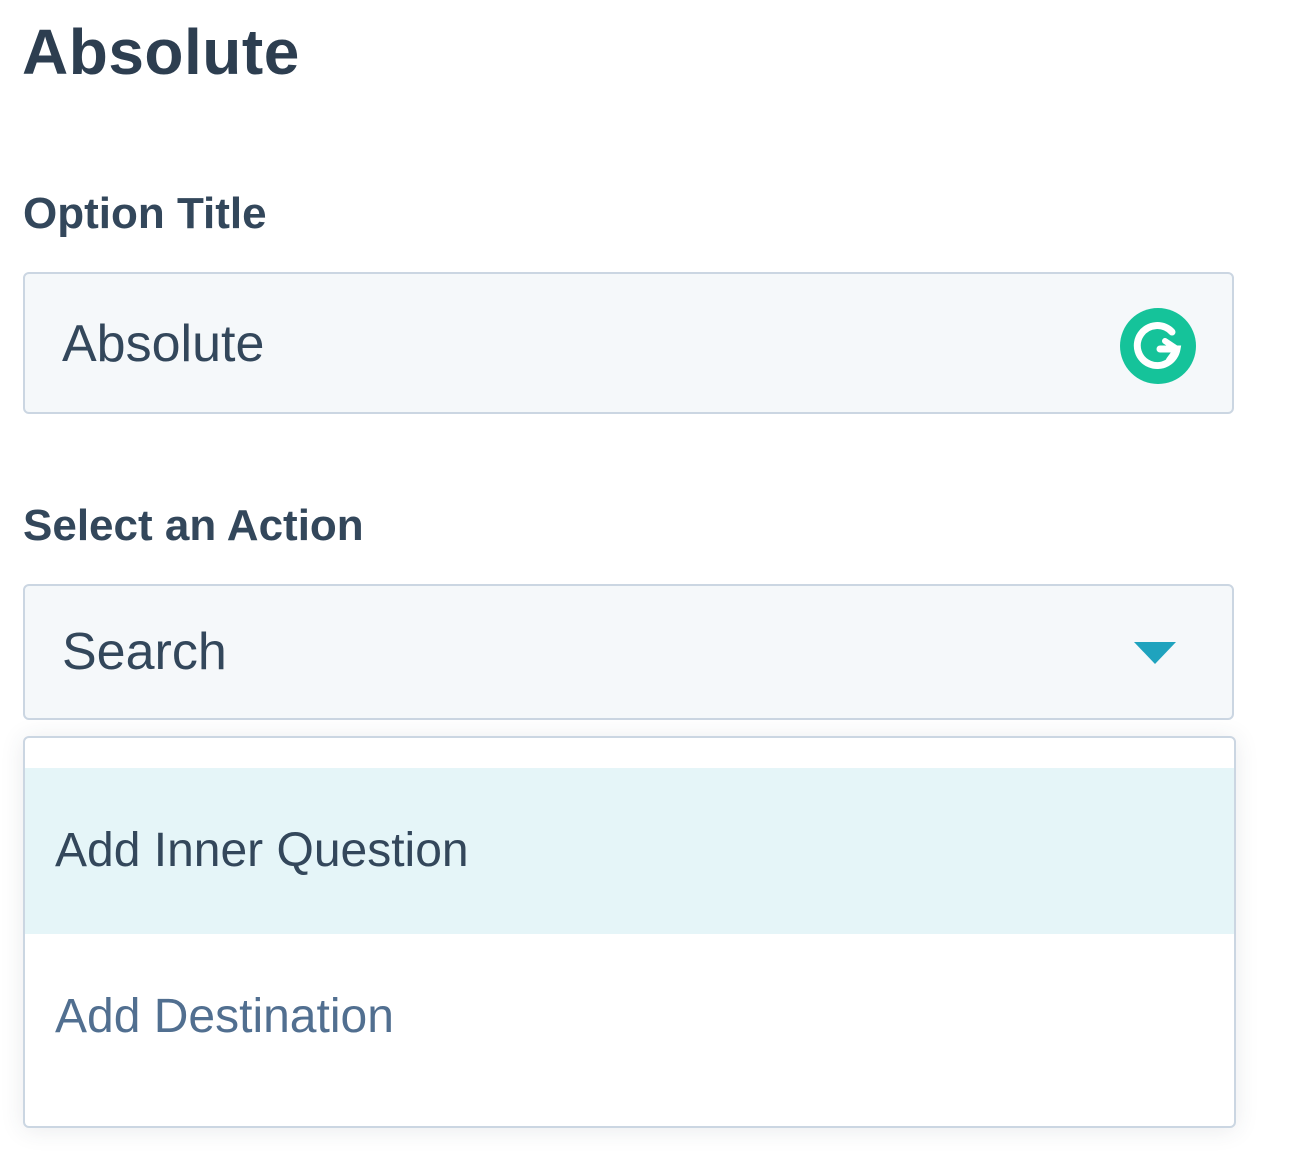  I want to click on action-select: Search, so click(628, 652).